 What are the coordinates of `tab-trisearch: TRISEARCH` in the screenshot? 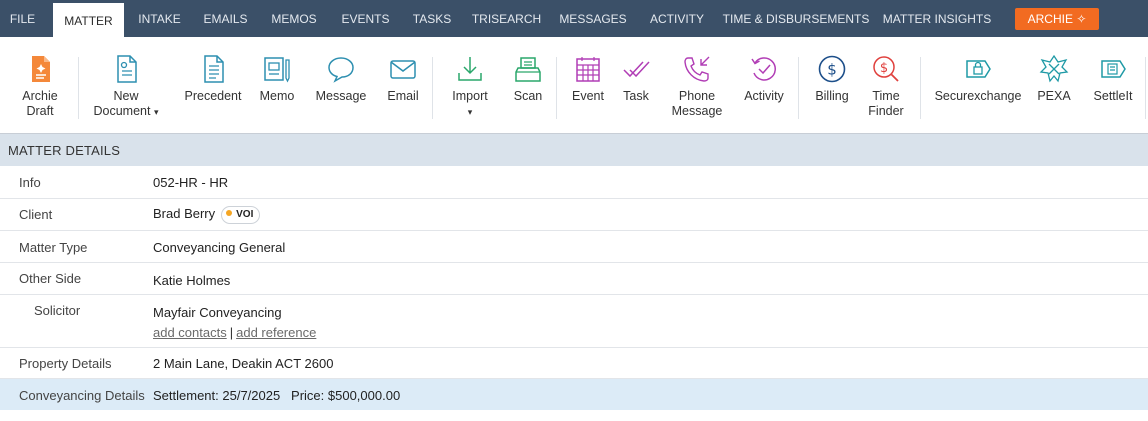 It's located at (506, 18).